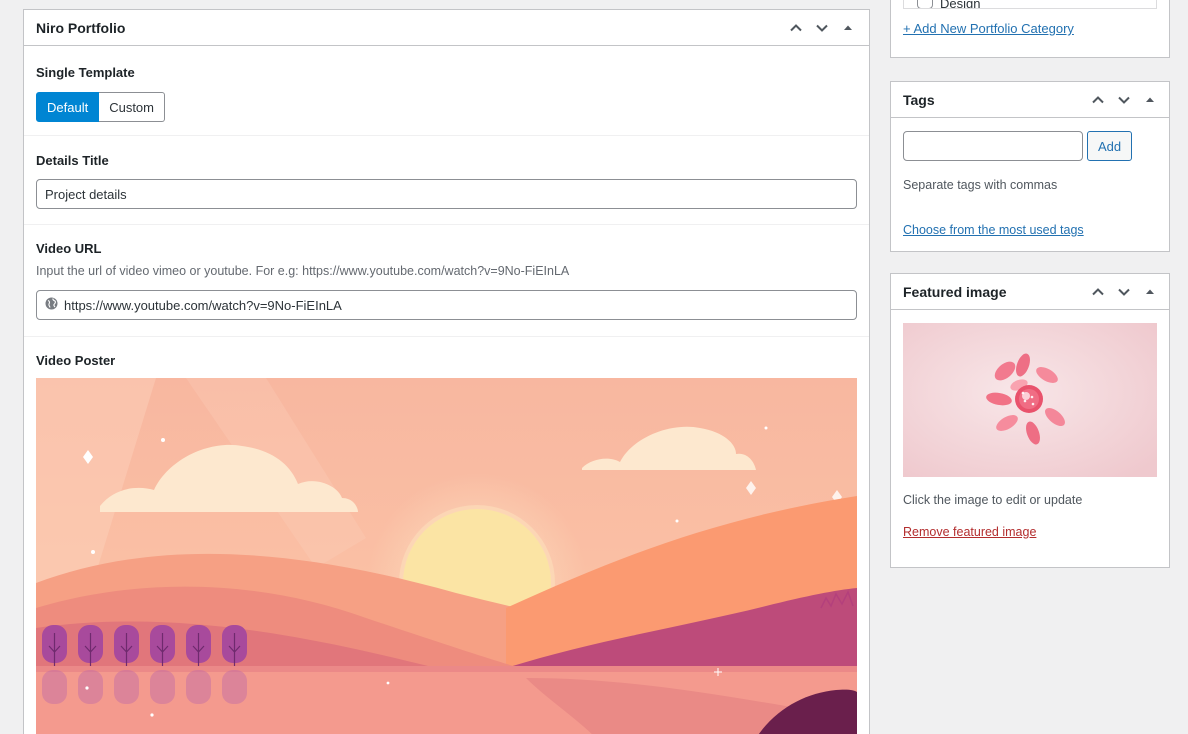 Image resolution: width=1188 pixels, height=734 pixels. Describe the element at coordinates (132, 107) in the screenshot. I see `template-custom-button: Custom` at that location.